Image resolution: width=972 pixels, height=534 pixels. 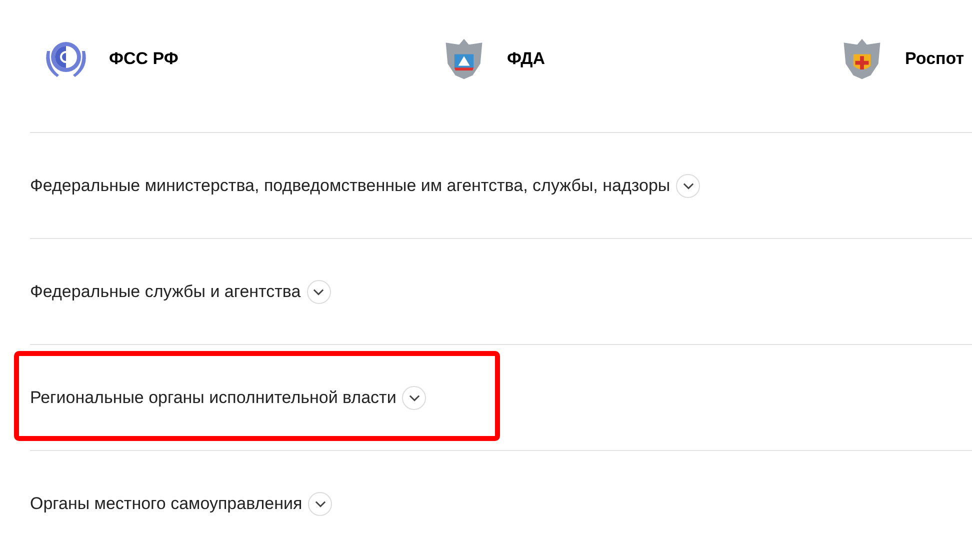 What do you see at coordinates (166, 504) in the screenshot?
I see `section-title: Органы местного самоуправления` at bounding box center [166, 504].